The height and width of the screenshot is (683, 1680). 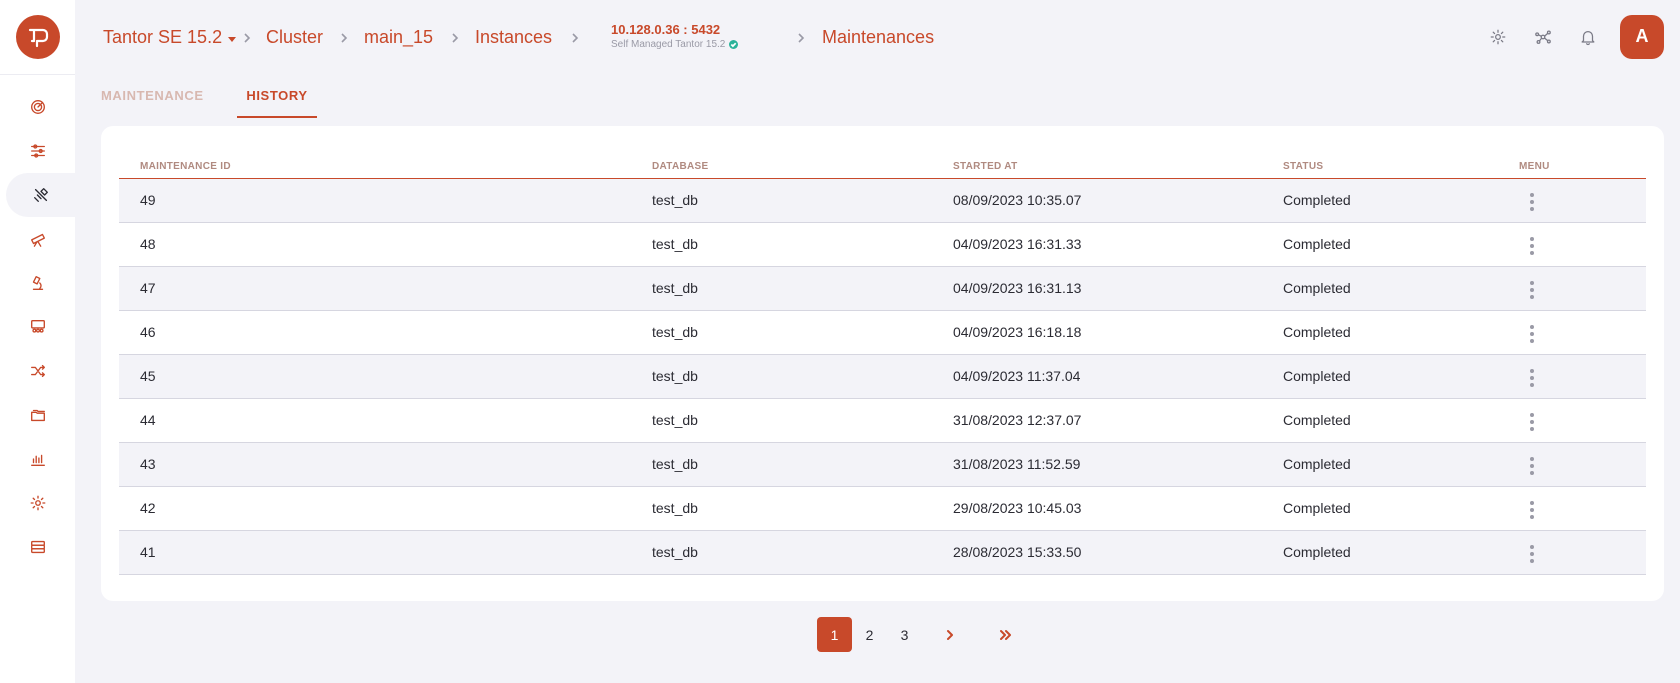 I want to click on settings-icon, so click(x=37, y=503).